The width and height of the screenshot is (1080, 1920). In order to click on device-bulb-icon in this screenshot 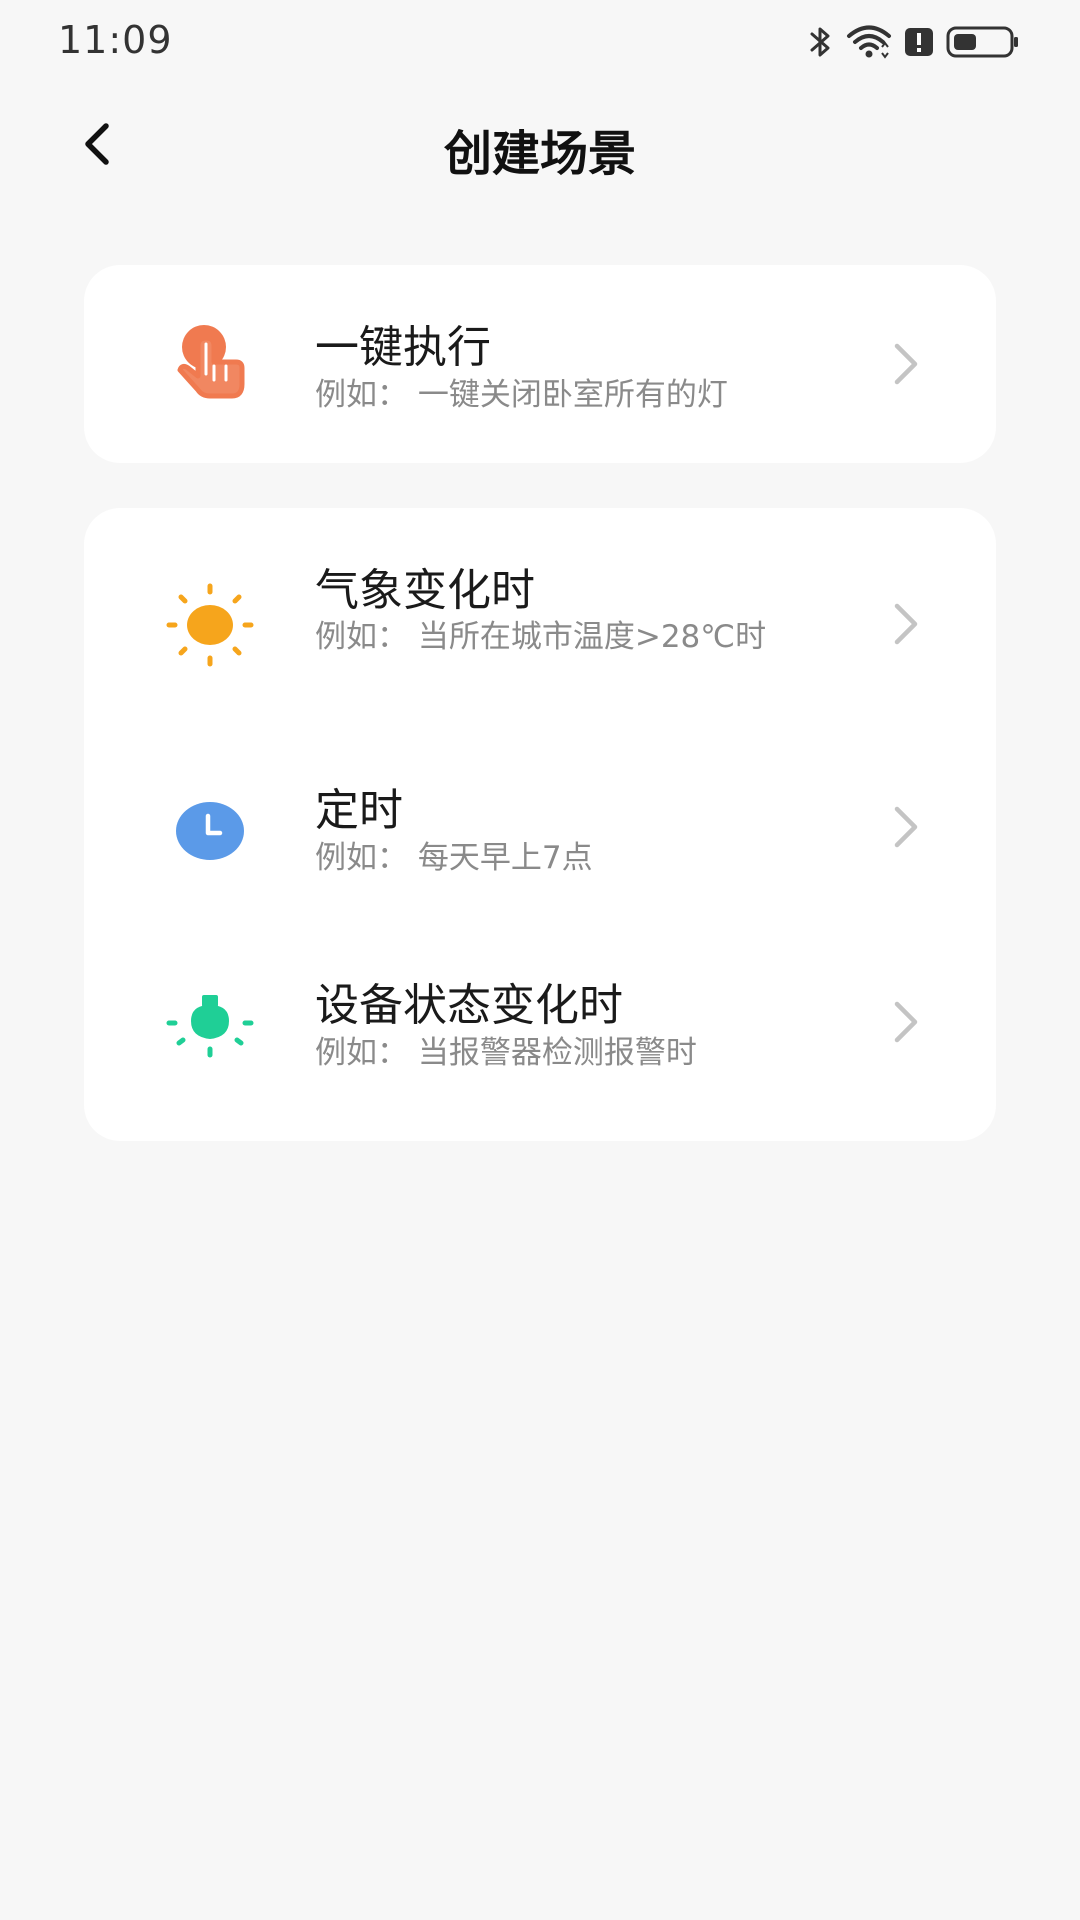, I will do `click(210, 1026)`.